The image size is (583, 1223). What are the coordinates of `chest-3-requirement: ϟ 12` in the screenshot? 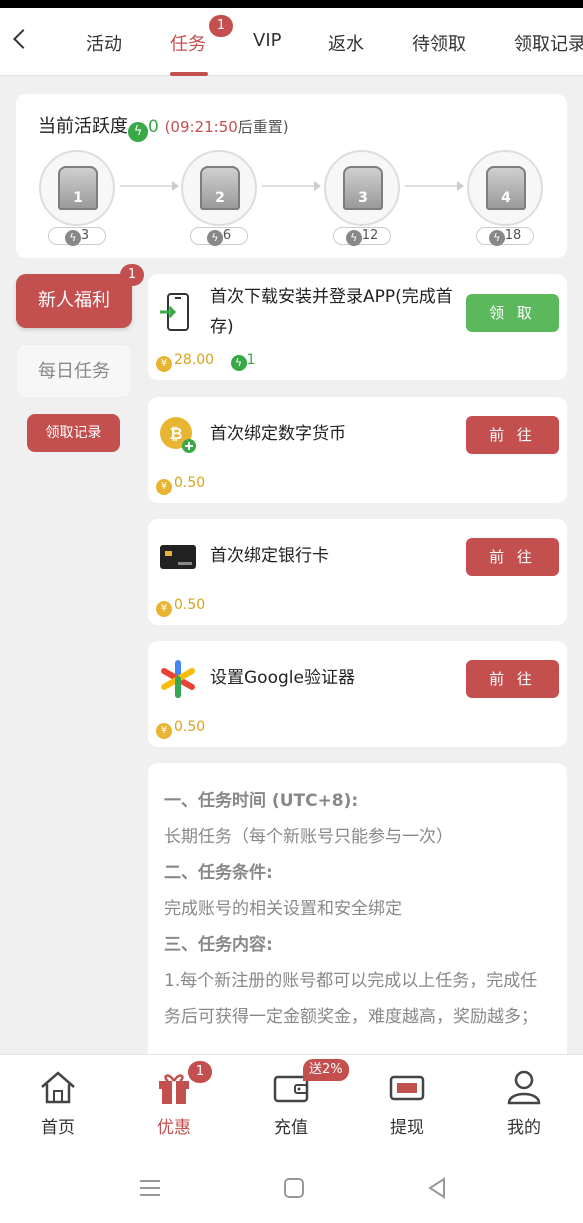 It's located at (362, 236).